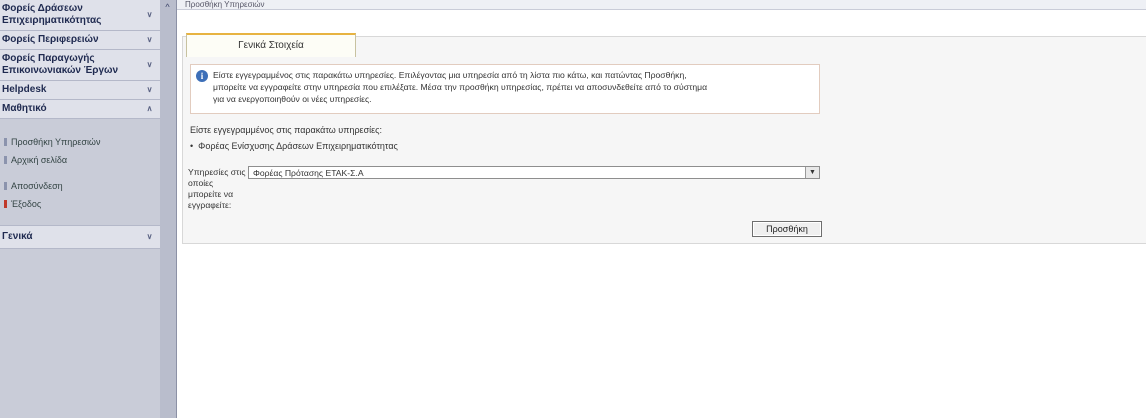  What do you see at coordinates (812, 172) in the screenshot?
I see `dropdown-arrow-icon: ▼` at bounding box center [812, 172].